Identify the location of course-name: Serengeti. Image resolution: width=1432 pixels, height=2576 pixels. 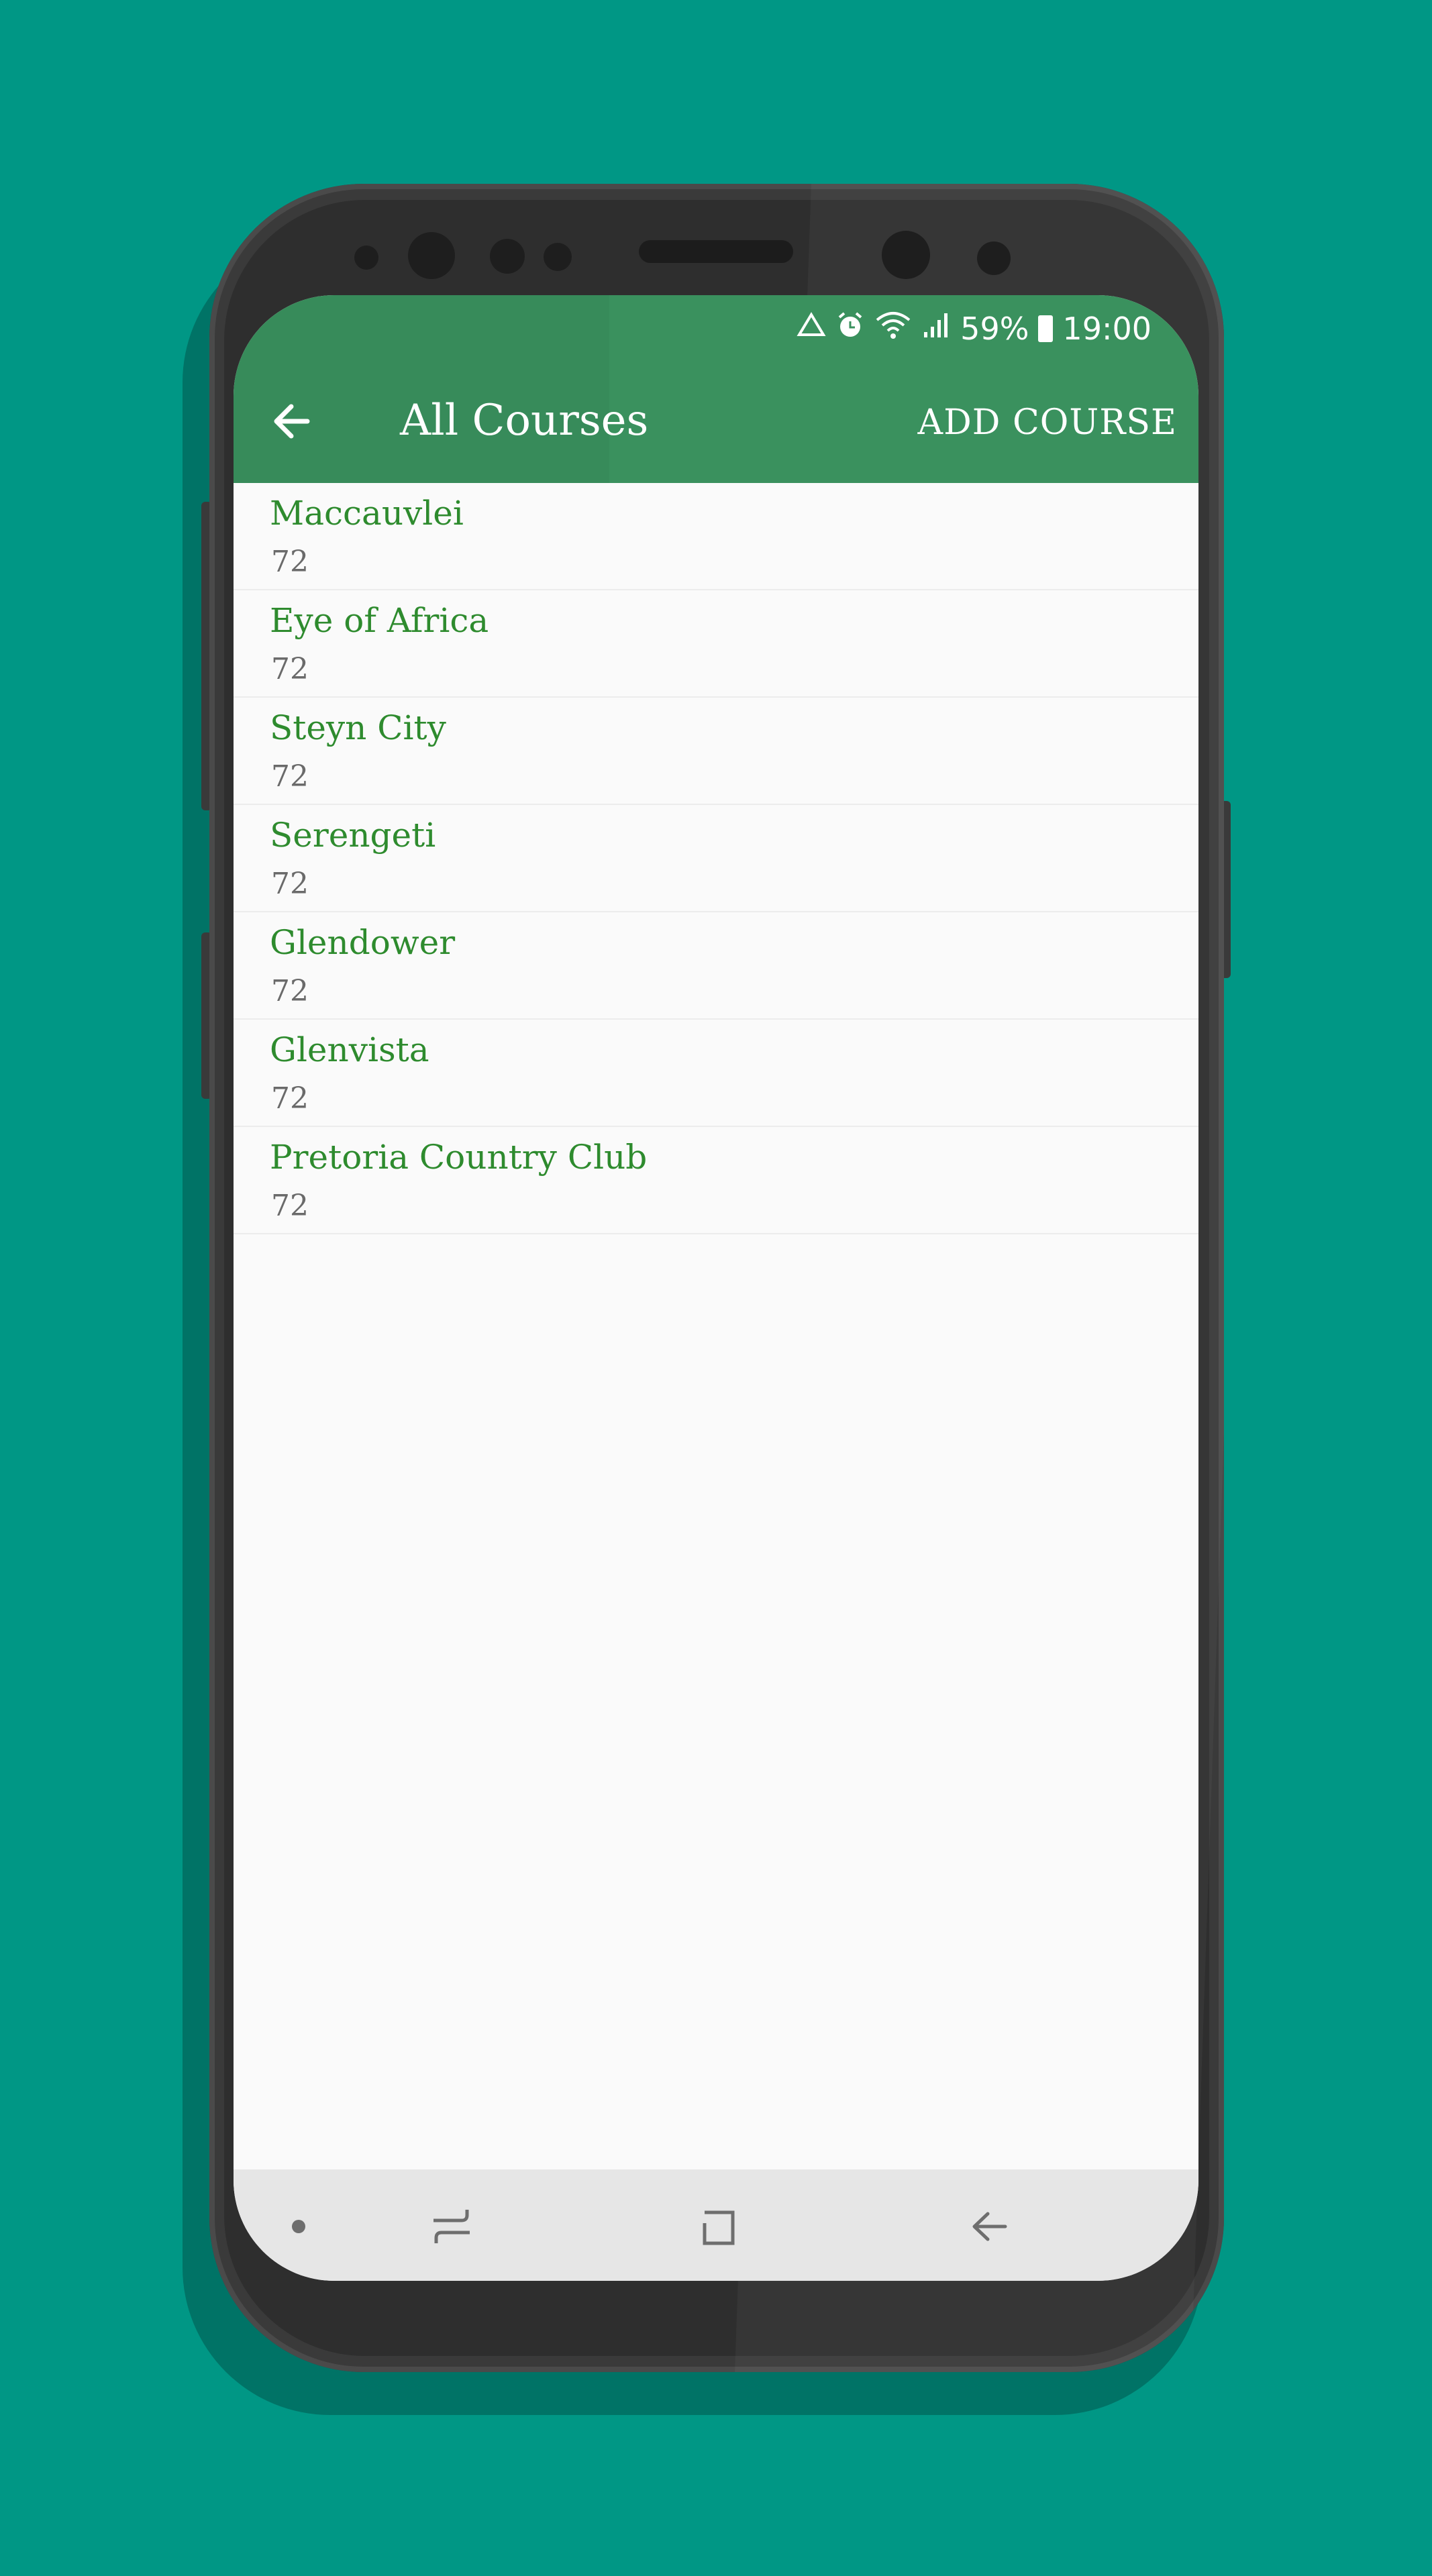
(353, 835).